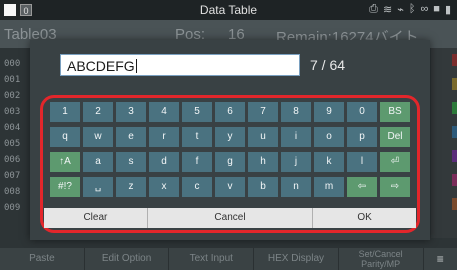 The width and height of the screenshot is (457, 270). Describe the element at coordinates (362, 162) in the screenshot. I see `key-2-9: l` at that location.